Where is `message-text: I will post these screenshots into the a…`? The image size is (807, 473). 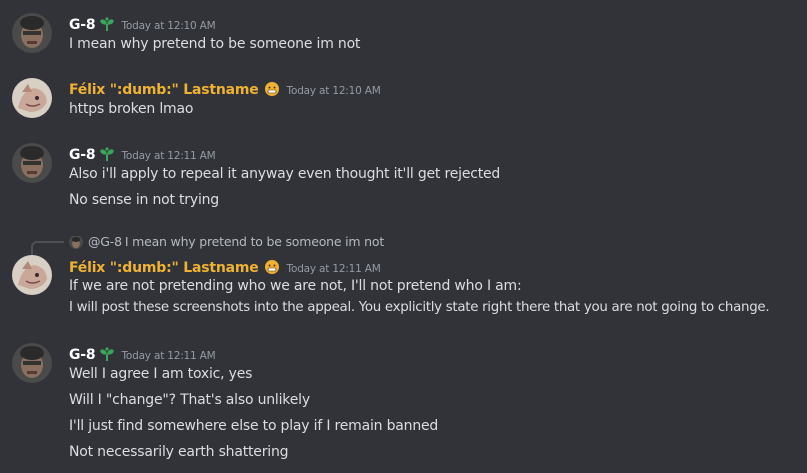
message-text: I will post these screenshots into the a… is located at coordinates (419, 307).